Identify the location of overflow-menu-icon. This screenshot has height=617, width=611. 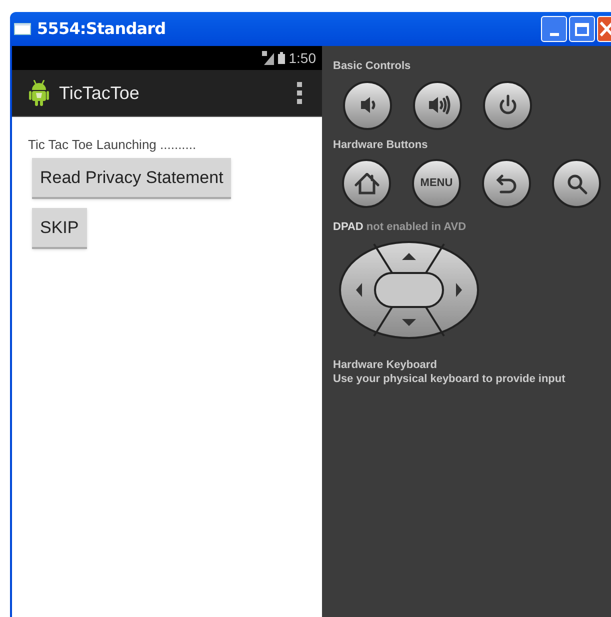
(299, 93).